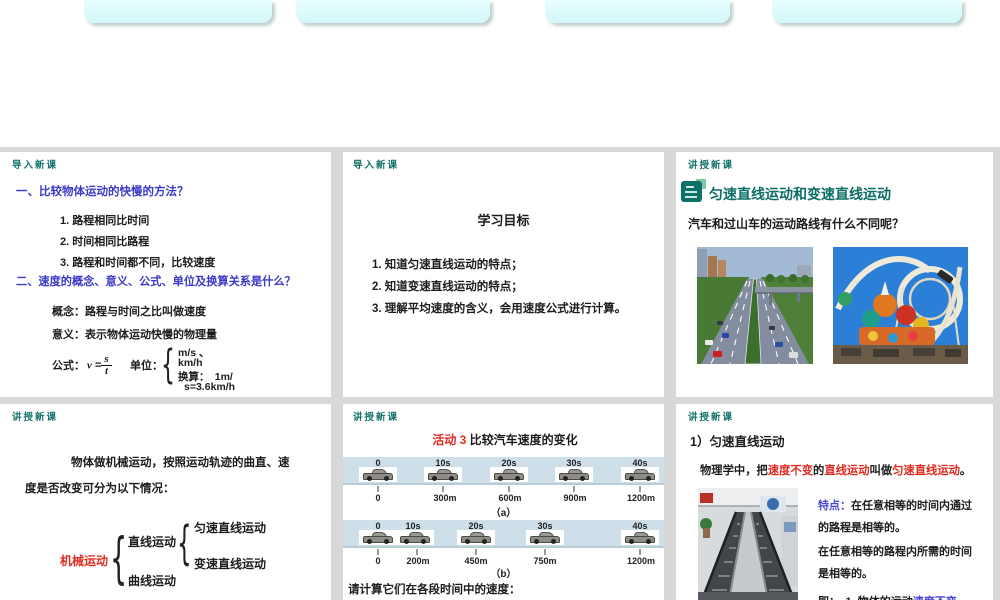  What do you see at coordinates (434, 590) in the screenshot?
I see `activity-prompt: 请计算它们在各段时间中的速度：` at bounding box center [434, 590].